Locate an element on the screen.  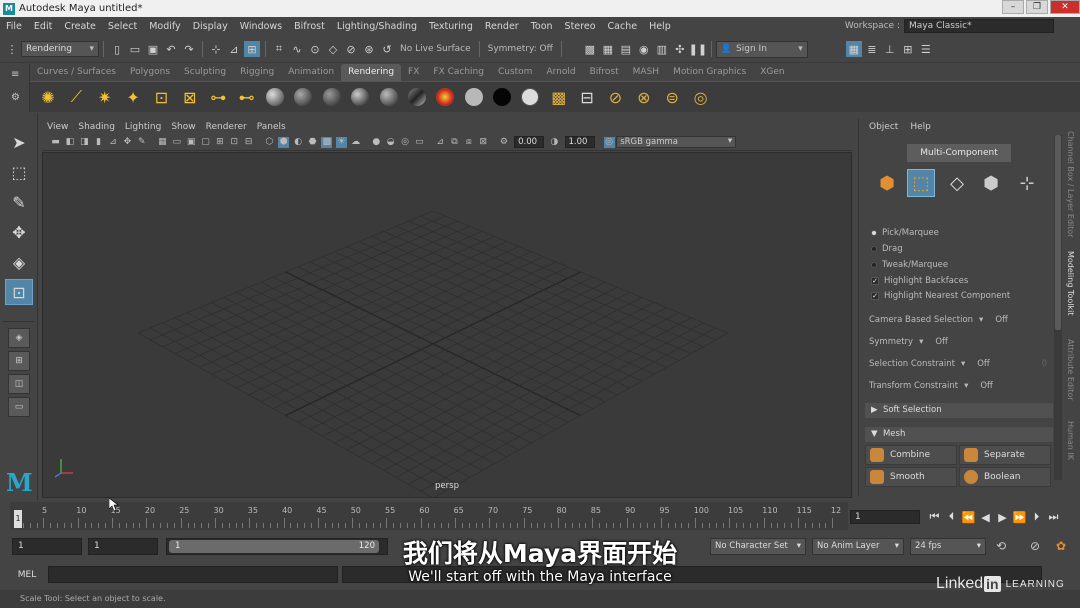
shelf-settings-icon: ⚙ is located at coordinates (20, 97).